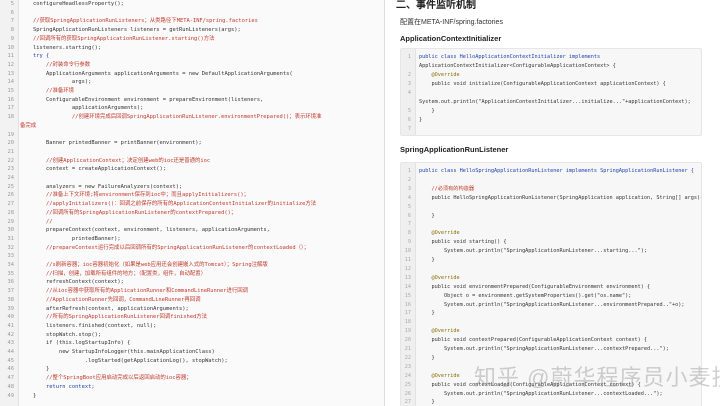  What do you see at coordinates (454, 149) in the screenshot?
I see `heading-run-listener: SpringApplicationRunListener` at bounding box center [454, 149].